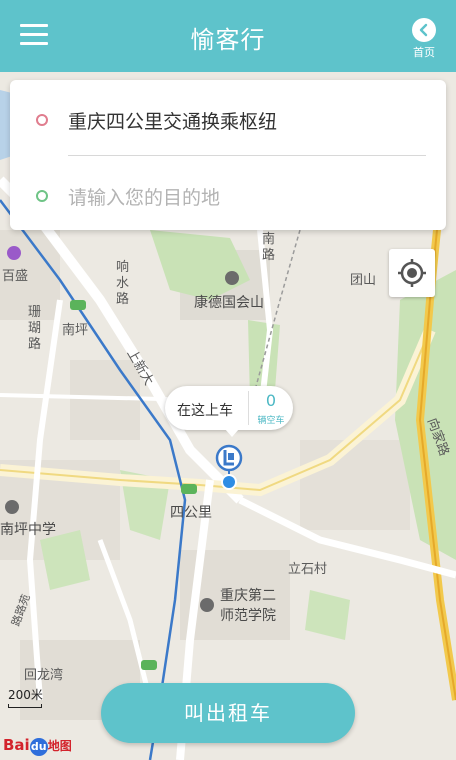 This screenshot has width=456, height=760. I want to click on map-label-chongqing-normal: 重庆第二, so click(248, 596).